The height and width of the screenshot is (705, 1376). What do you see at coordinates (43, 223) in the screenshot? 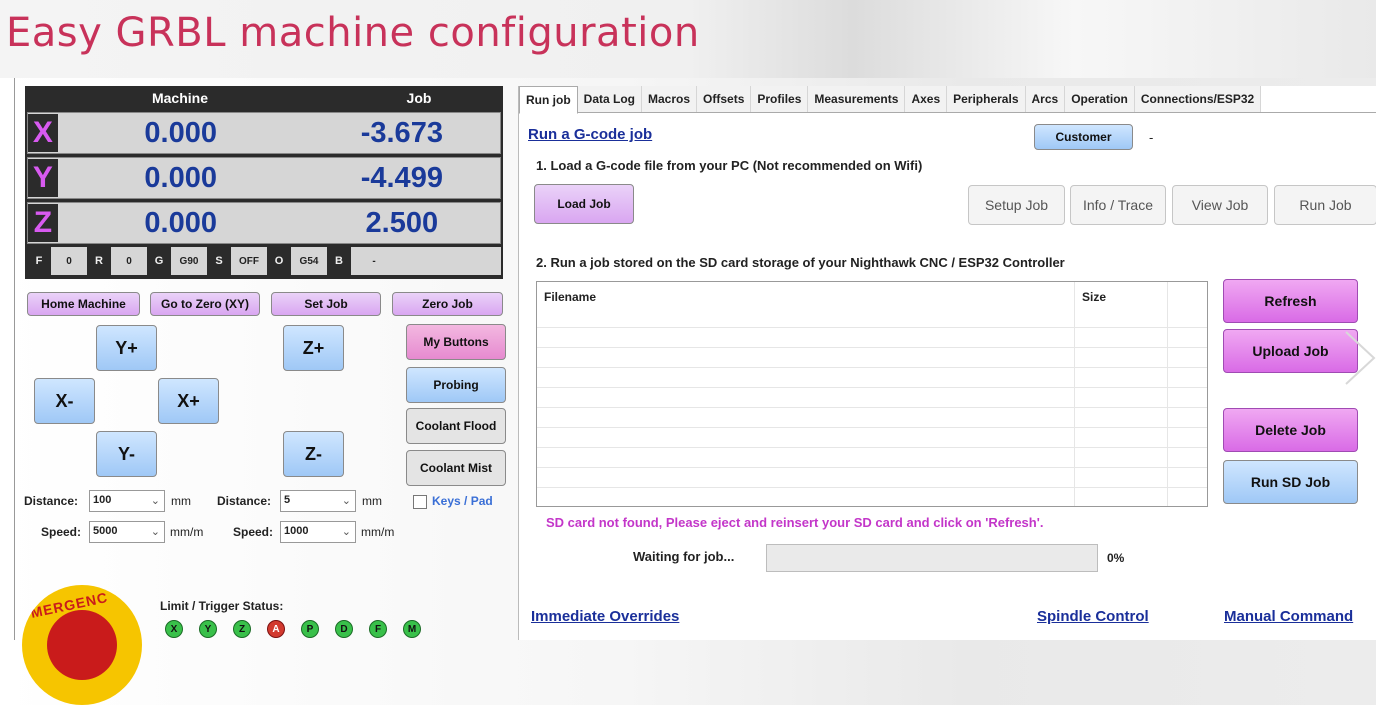
I see `axis-letter-z: Z` at bounding box center [43, 223].